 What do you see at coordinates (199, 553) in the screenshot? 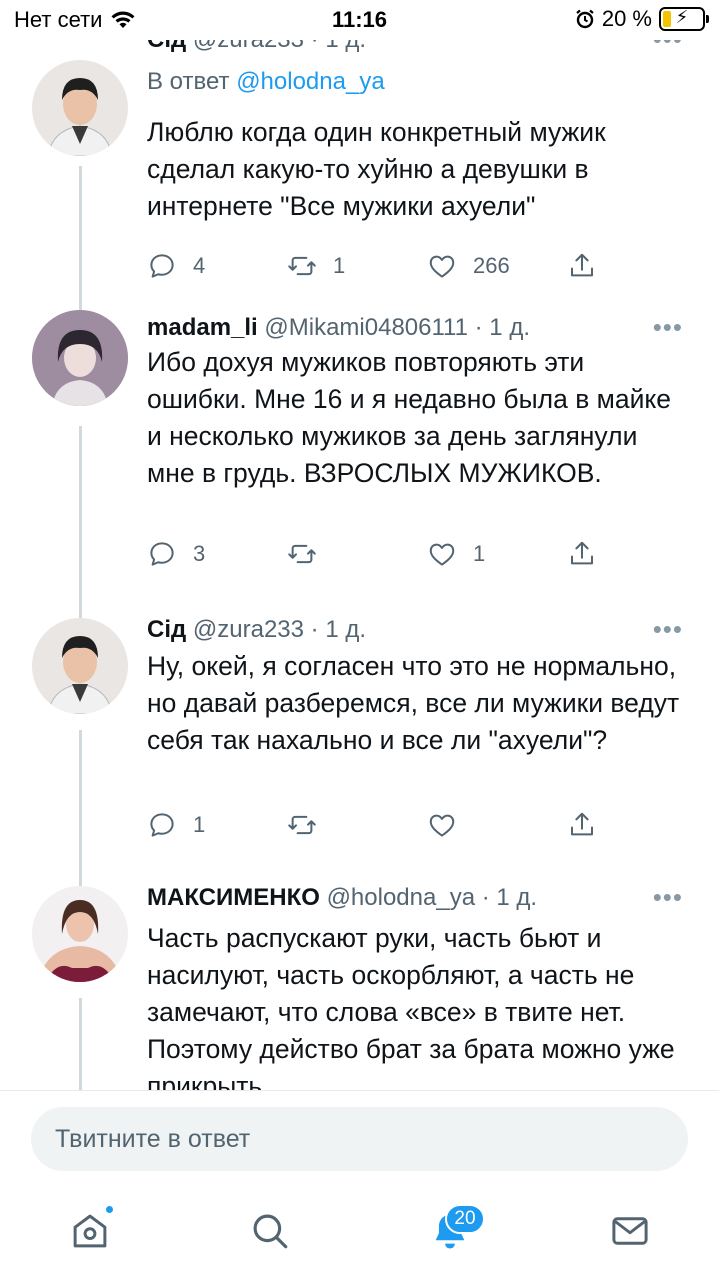
I see `reply-count: 3` at bounding box center [199, 553].